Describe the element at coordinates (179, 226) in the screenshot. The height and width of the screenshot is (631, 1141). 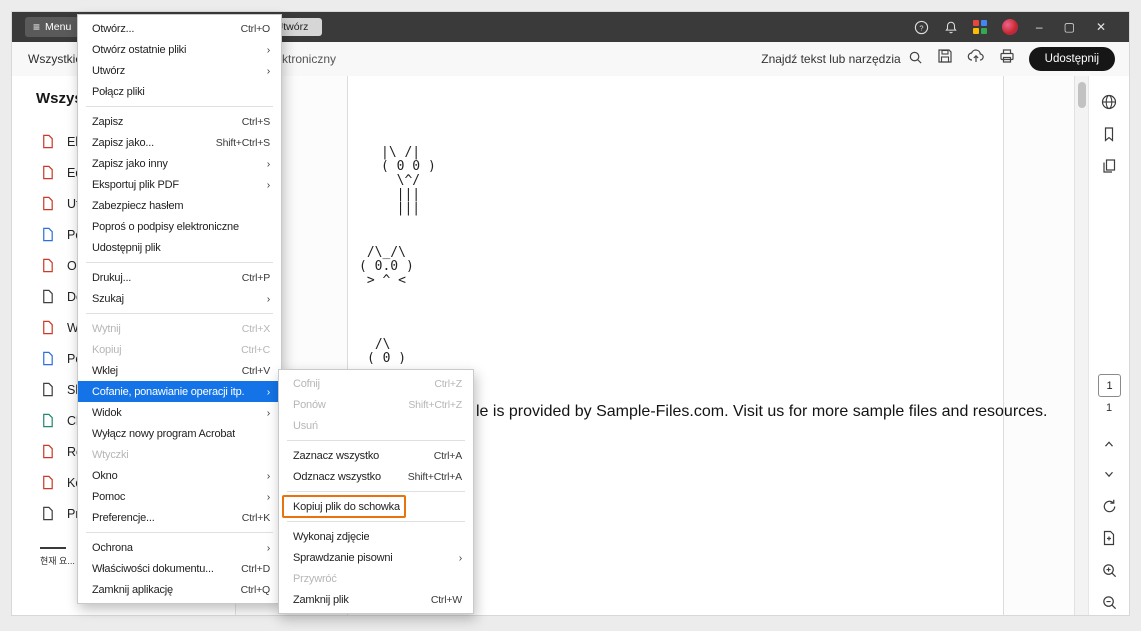
I see `menu-item-request-signatures: Poproś o podpisy elektroniczne` at that location.